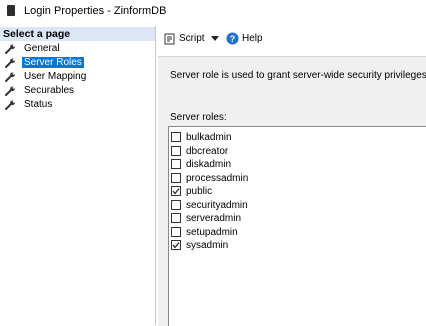 Image resolution: width=426 pixels, height=326 pixels. I want to click on page-item-securables: Securables, so click(46, 91).